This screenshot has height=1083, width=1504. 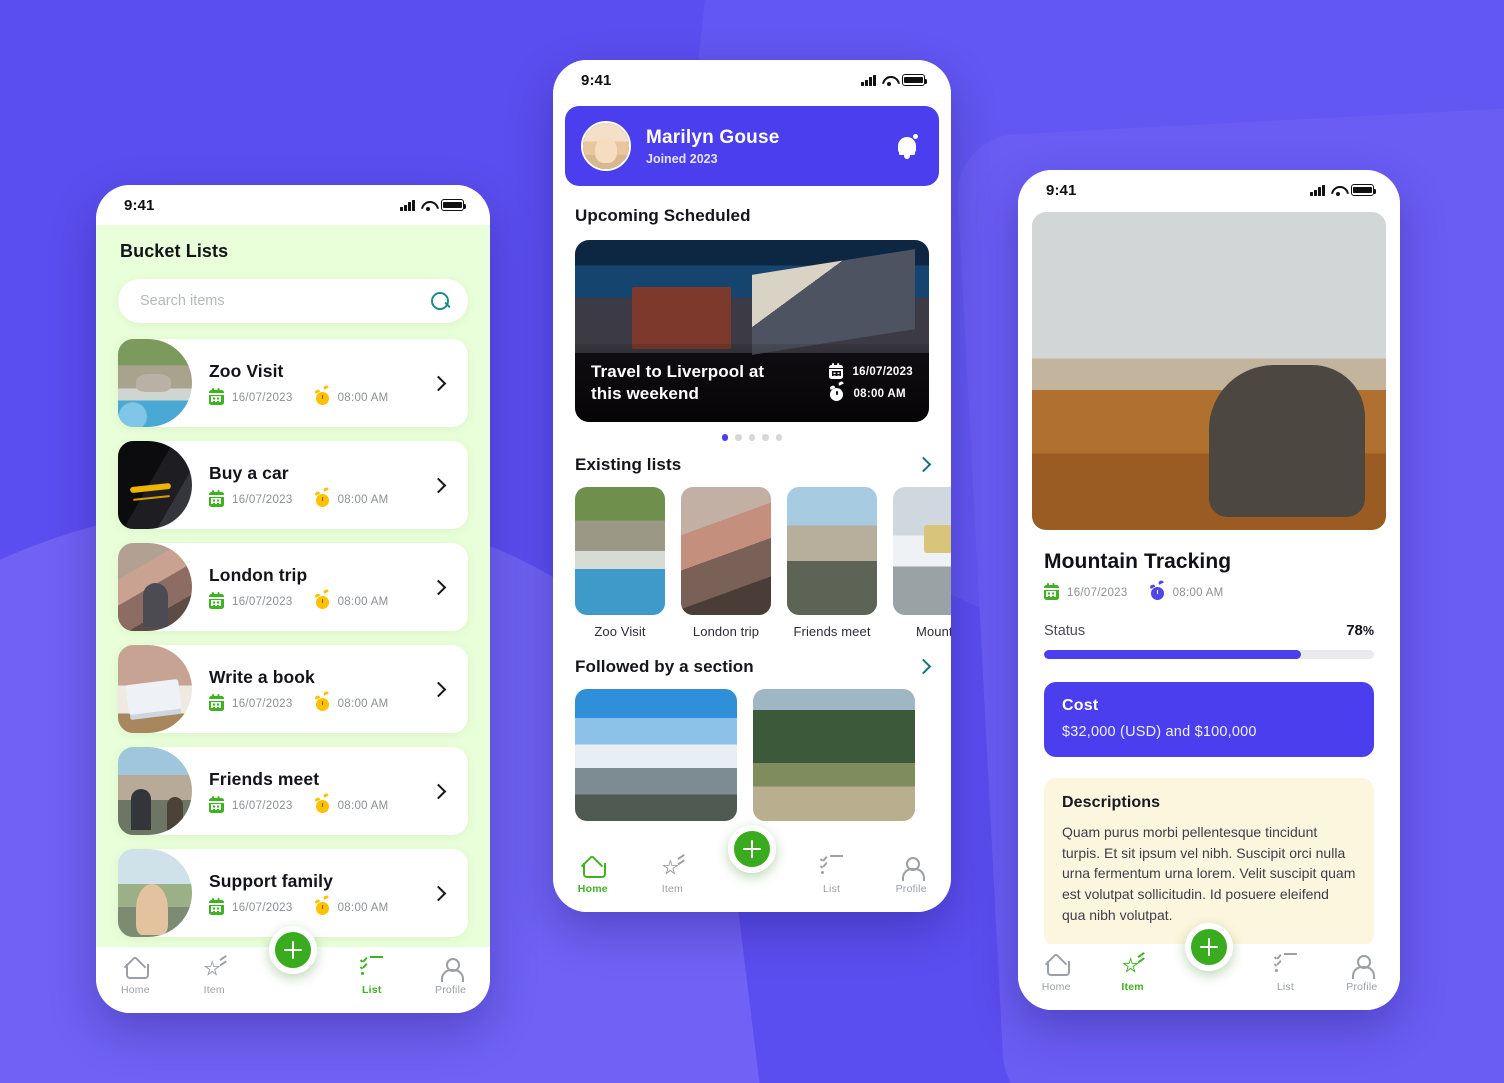 I want to click on search-input, so click(x=285, y=301).